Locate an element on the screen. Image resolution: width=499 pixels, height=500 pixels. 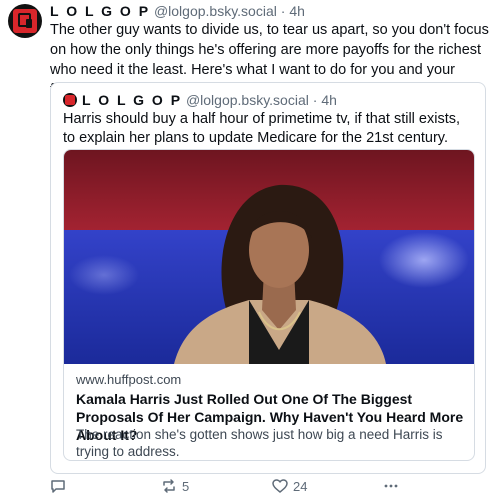
author-avatar is located at coordinates (25, 21).